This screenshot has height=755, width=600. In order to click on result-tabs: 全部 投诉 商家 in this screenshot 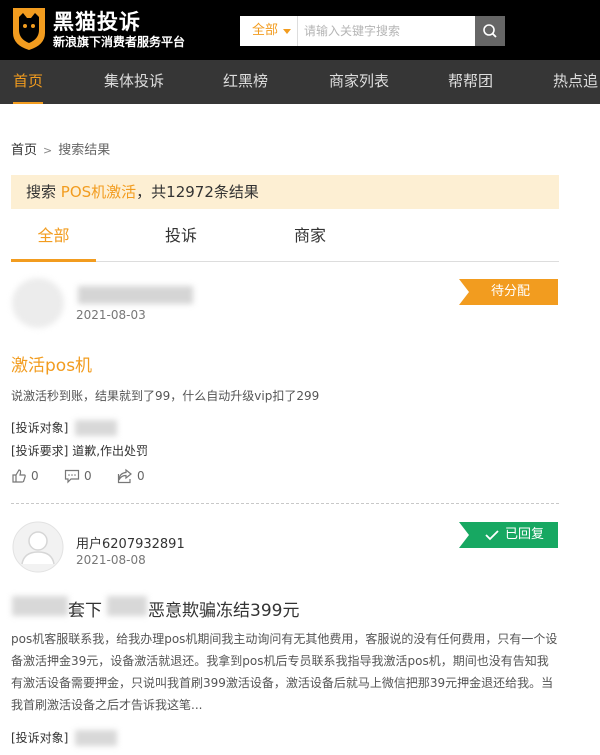, I will do `click(285, 238)`.